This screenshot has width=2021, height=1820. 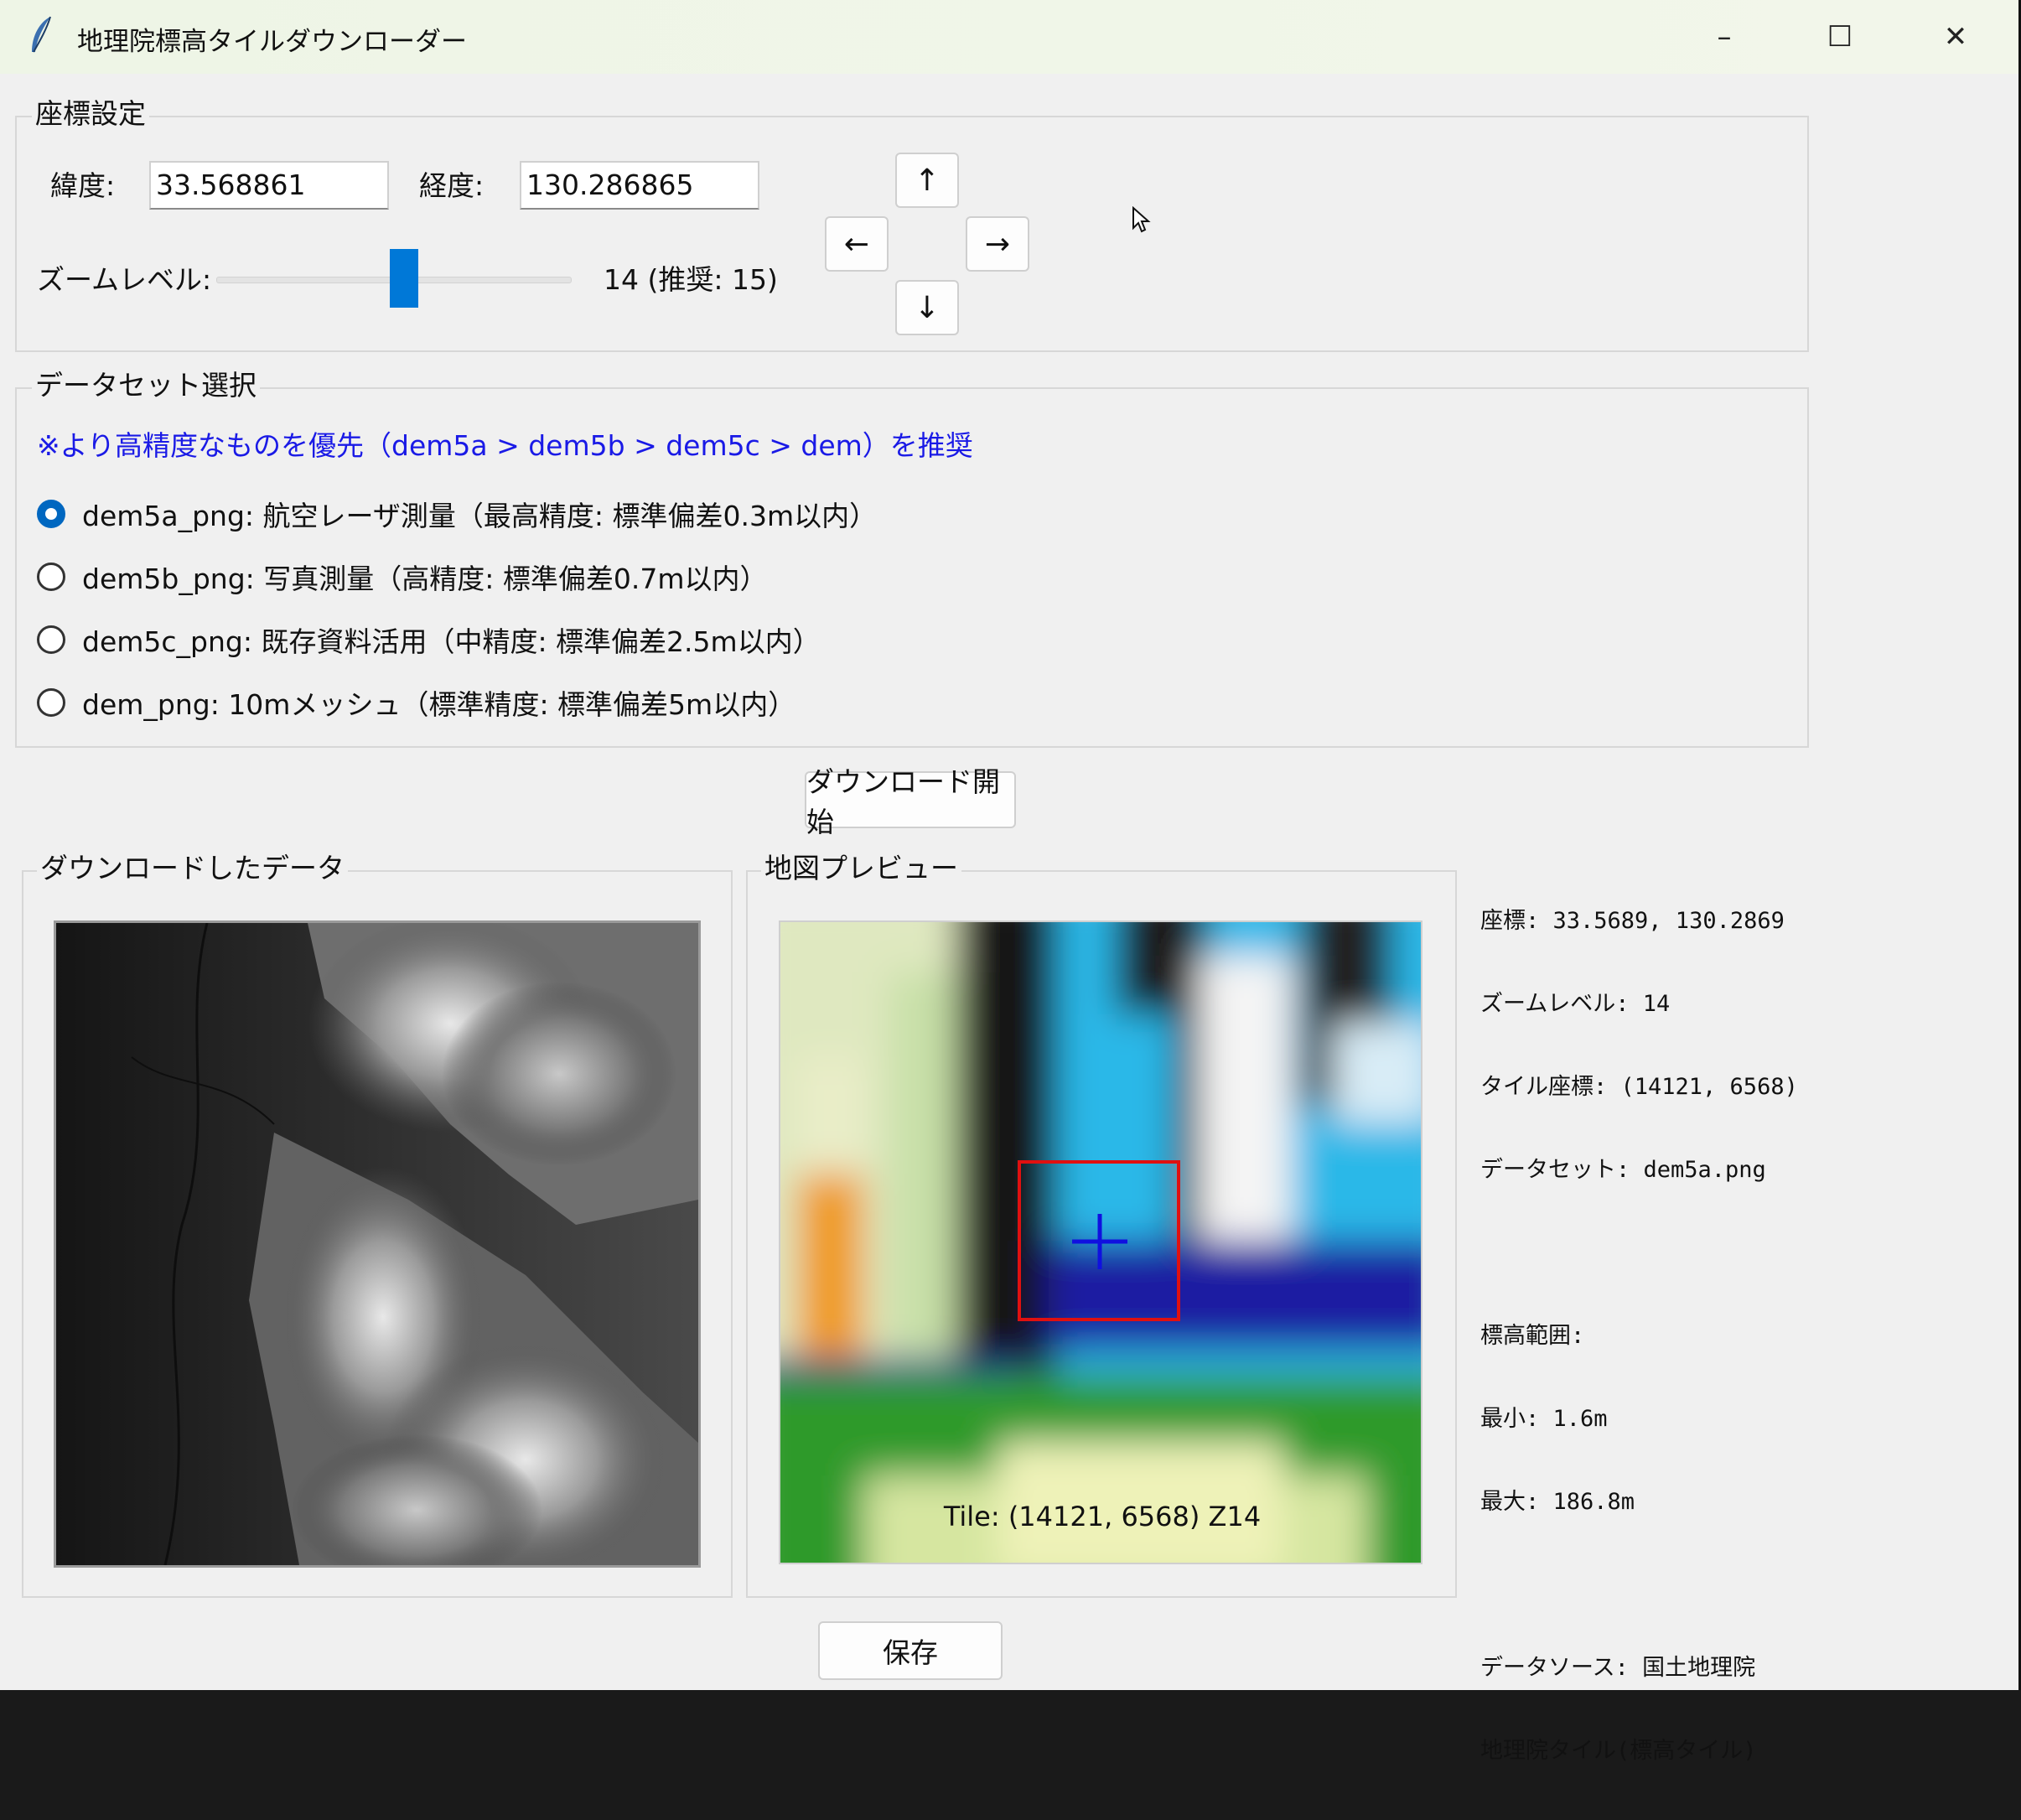 What do you see at coordinates (272, 42) in the screenshot?
I see `window-title: 地理院標高タイルダウンローダー` at bounding box center [272, 42].